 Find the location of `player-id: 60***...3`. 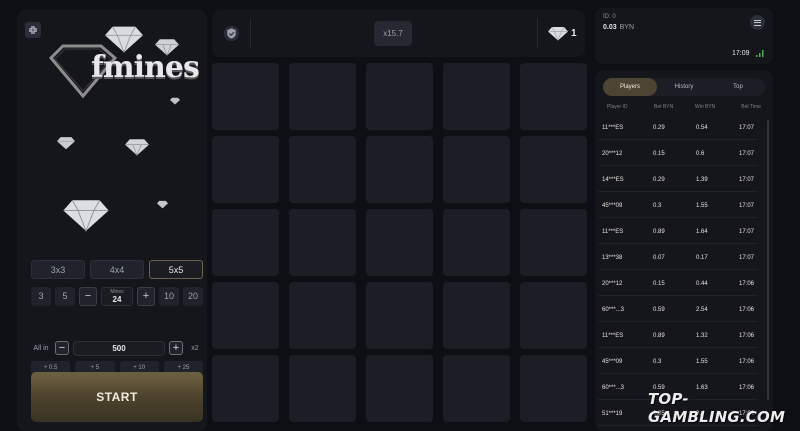

player-id: 60***...3 is located at coordinates (613, 388).